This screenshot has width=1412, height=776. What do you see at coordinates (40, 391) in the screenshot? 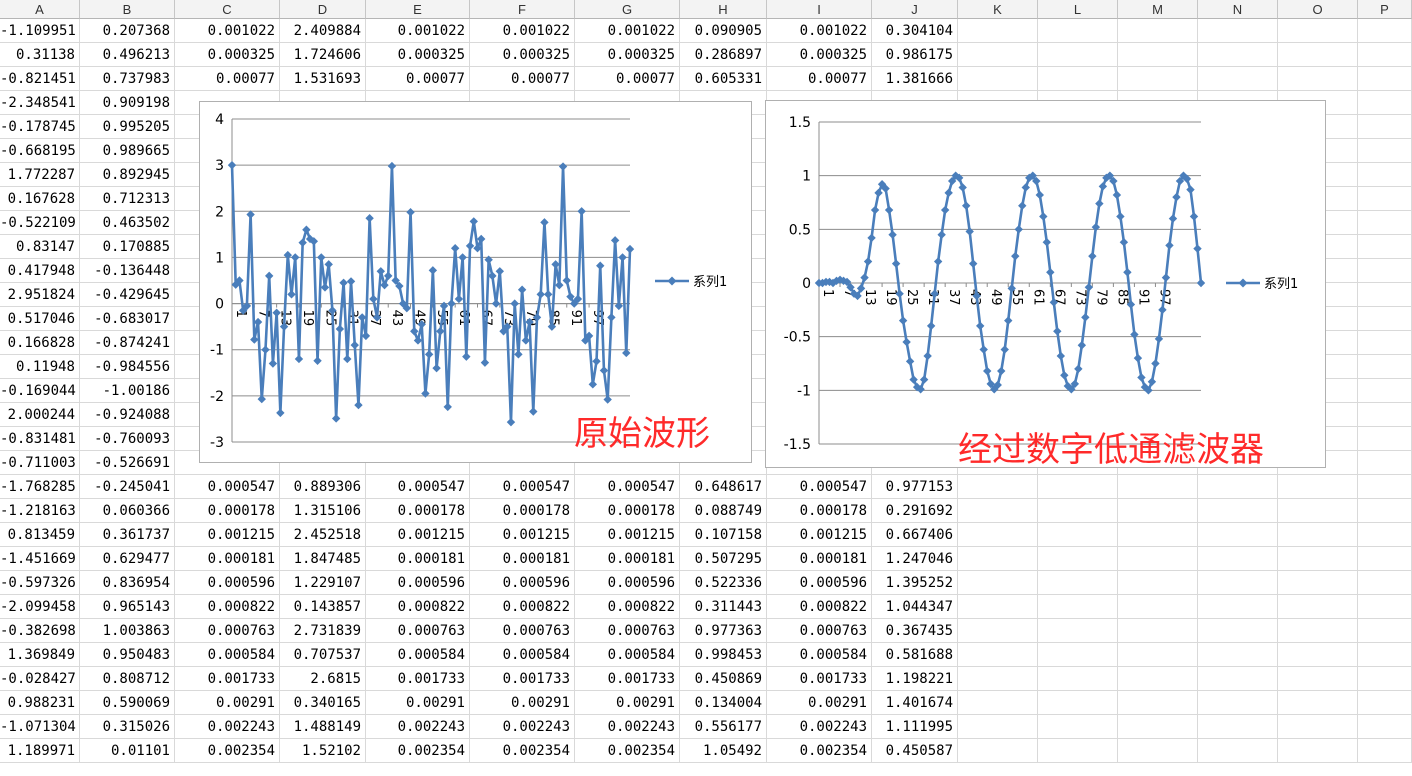
I see `cell: -0.169044` at bounding box center [40, 391].